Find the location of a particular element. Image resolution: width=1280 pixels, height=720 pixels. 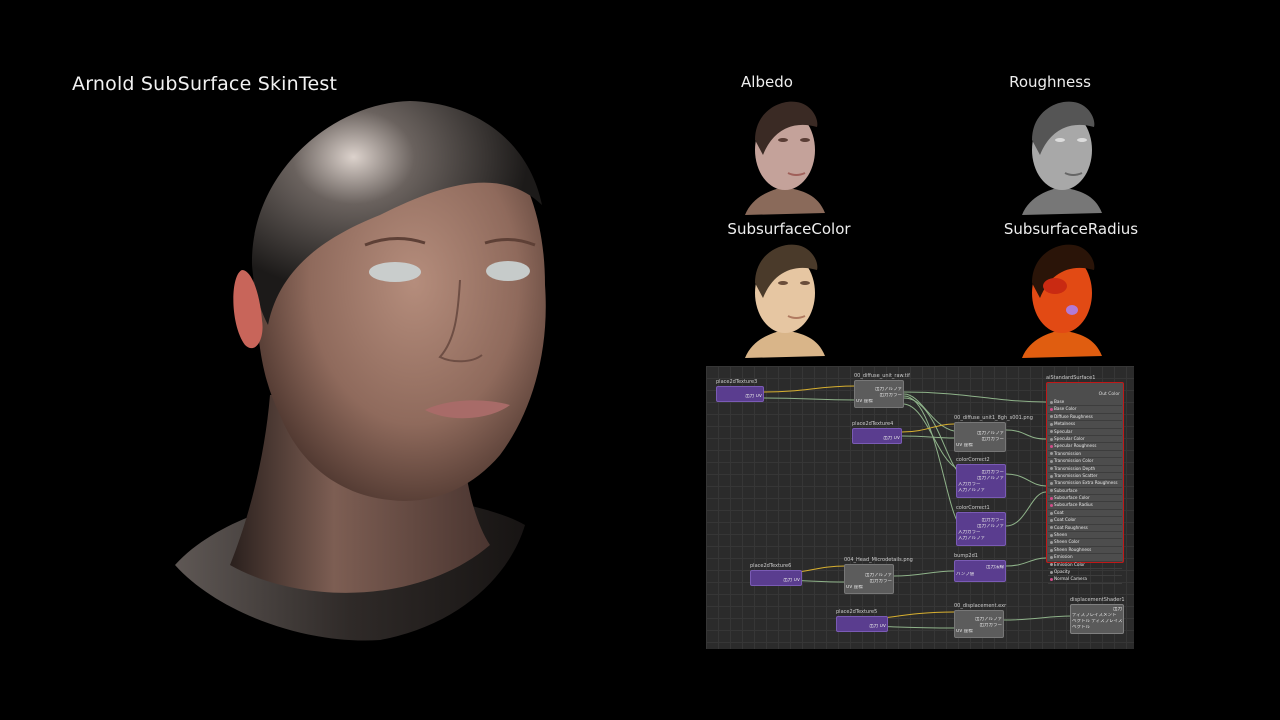

shader-attr-subsurface-radius: Subsurface Radius is located at coordinates (1085, 506).